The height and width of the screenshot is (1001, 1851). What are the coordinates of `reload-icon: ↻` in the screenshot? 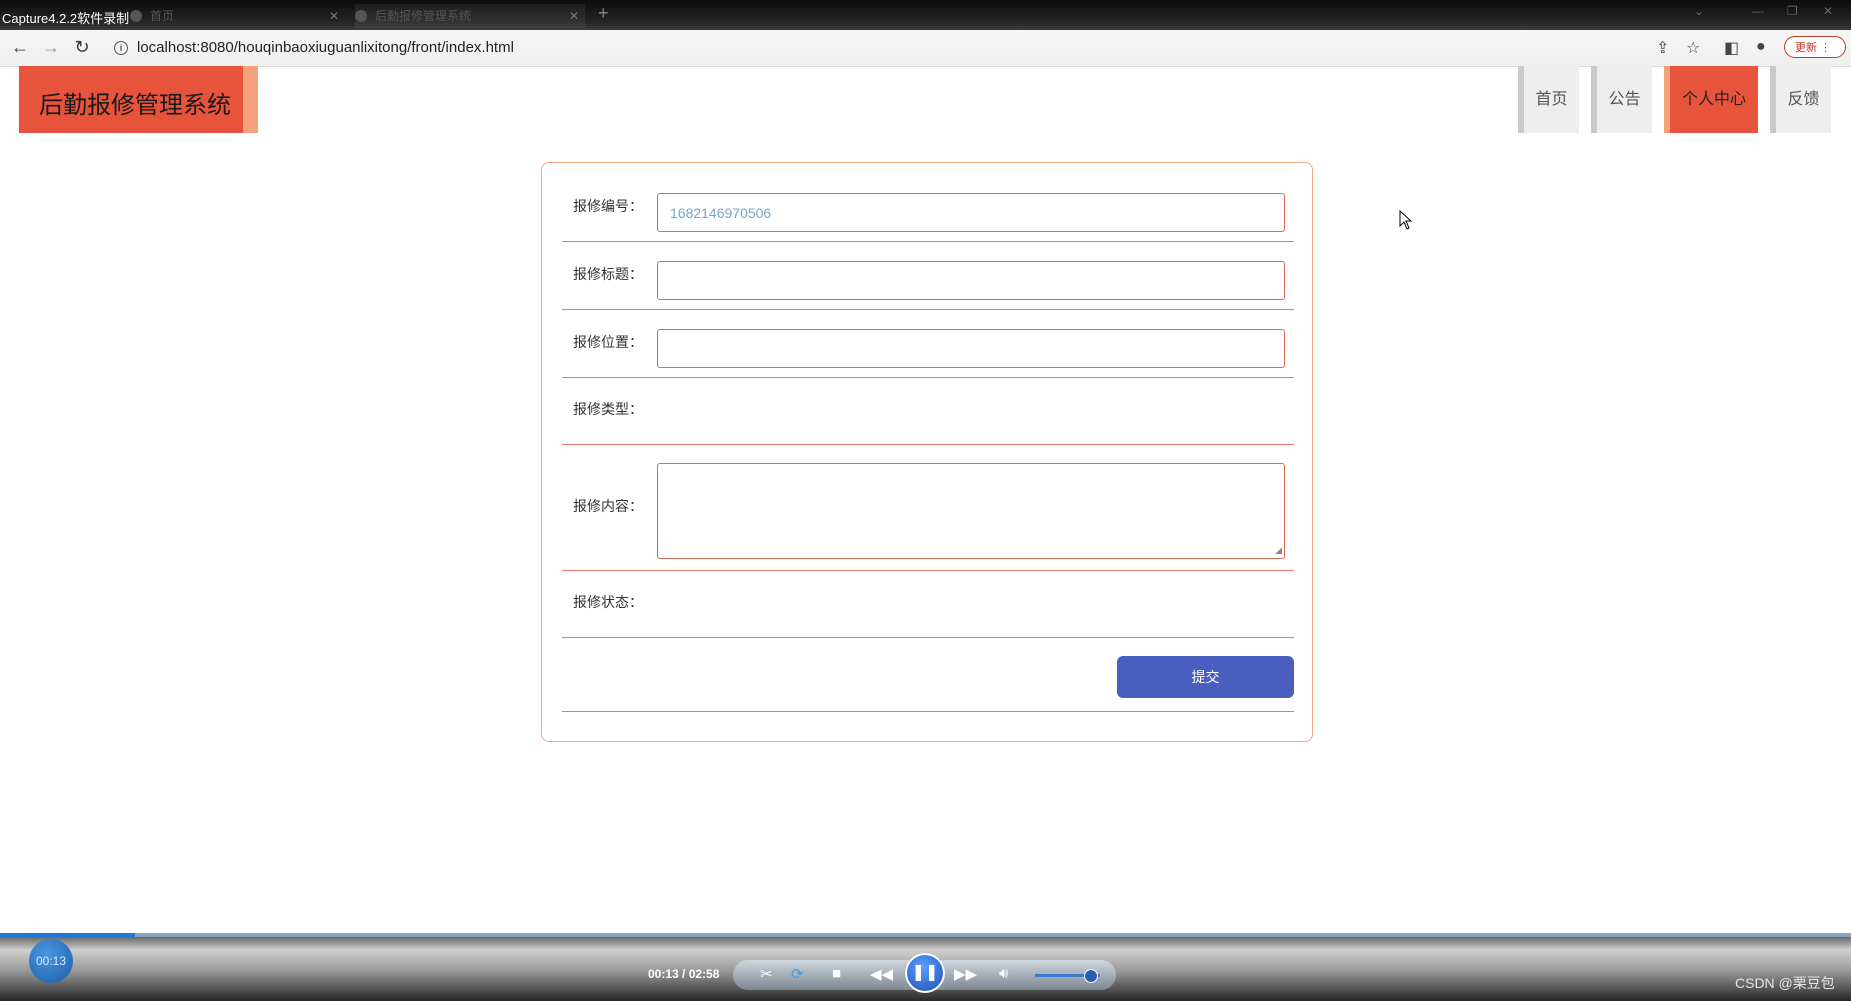 It's located at (82, 47).